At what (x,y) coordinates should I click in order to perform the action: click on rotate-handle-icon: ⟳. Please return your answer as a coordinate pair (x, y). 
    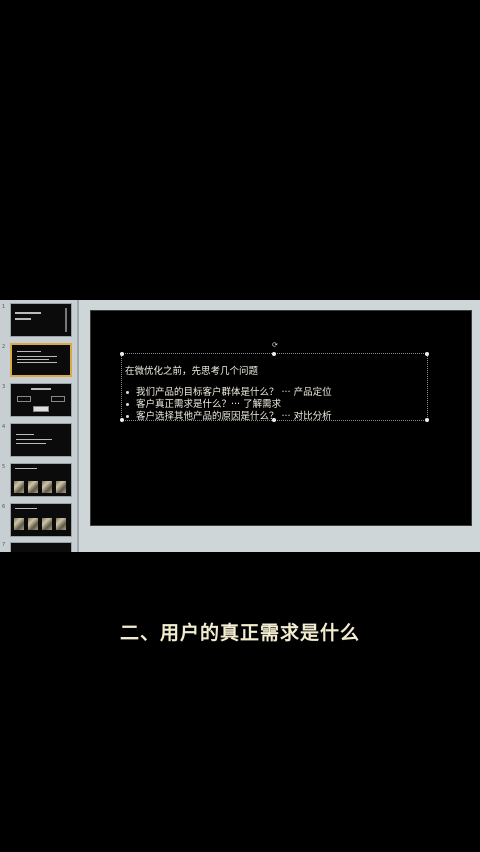
    Looking at the image, I should click on (275, 345).